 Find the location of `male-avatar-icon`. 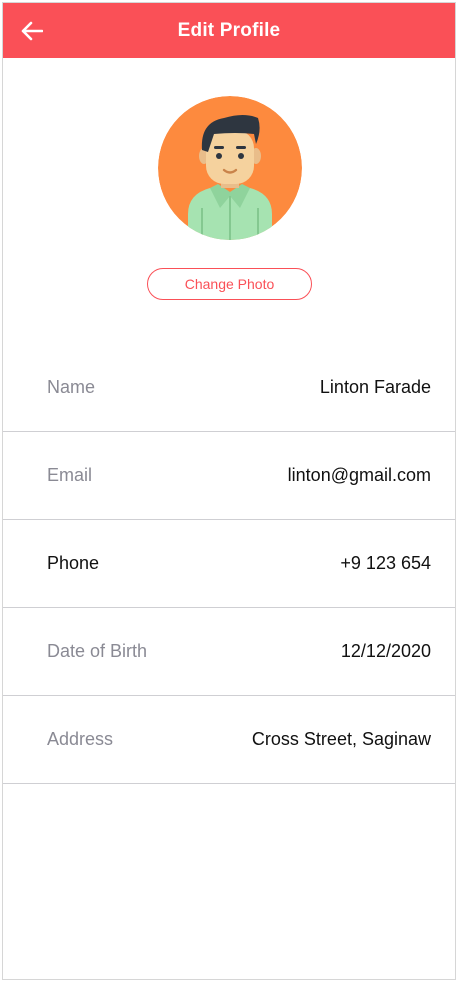

male-avatar-icon is located at coordinates (230, 168).